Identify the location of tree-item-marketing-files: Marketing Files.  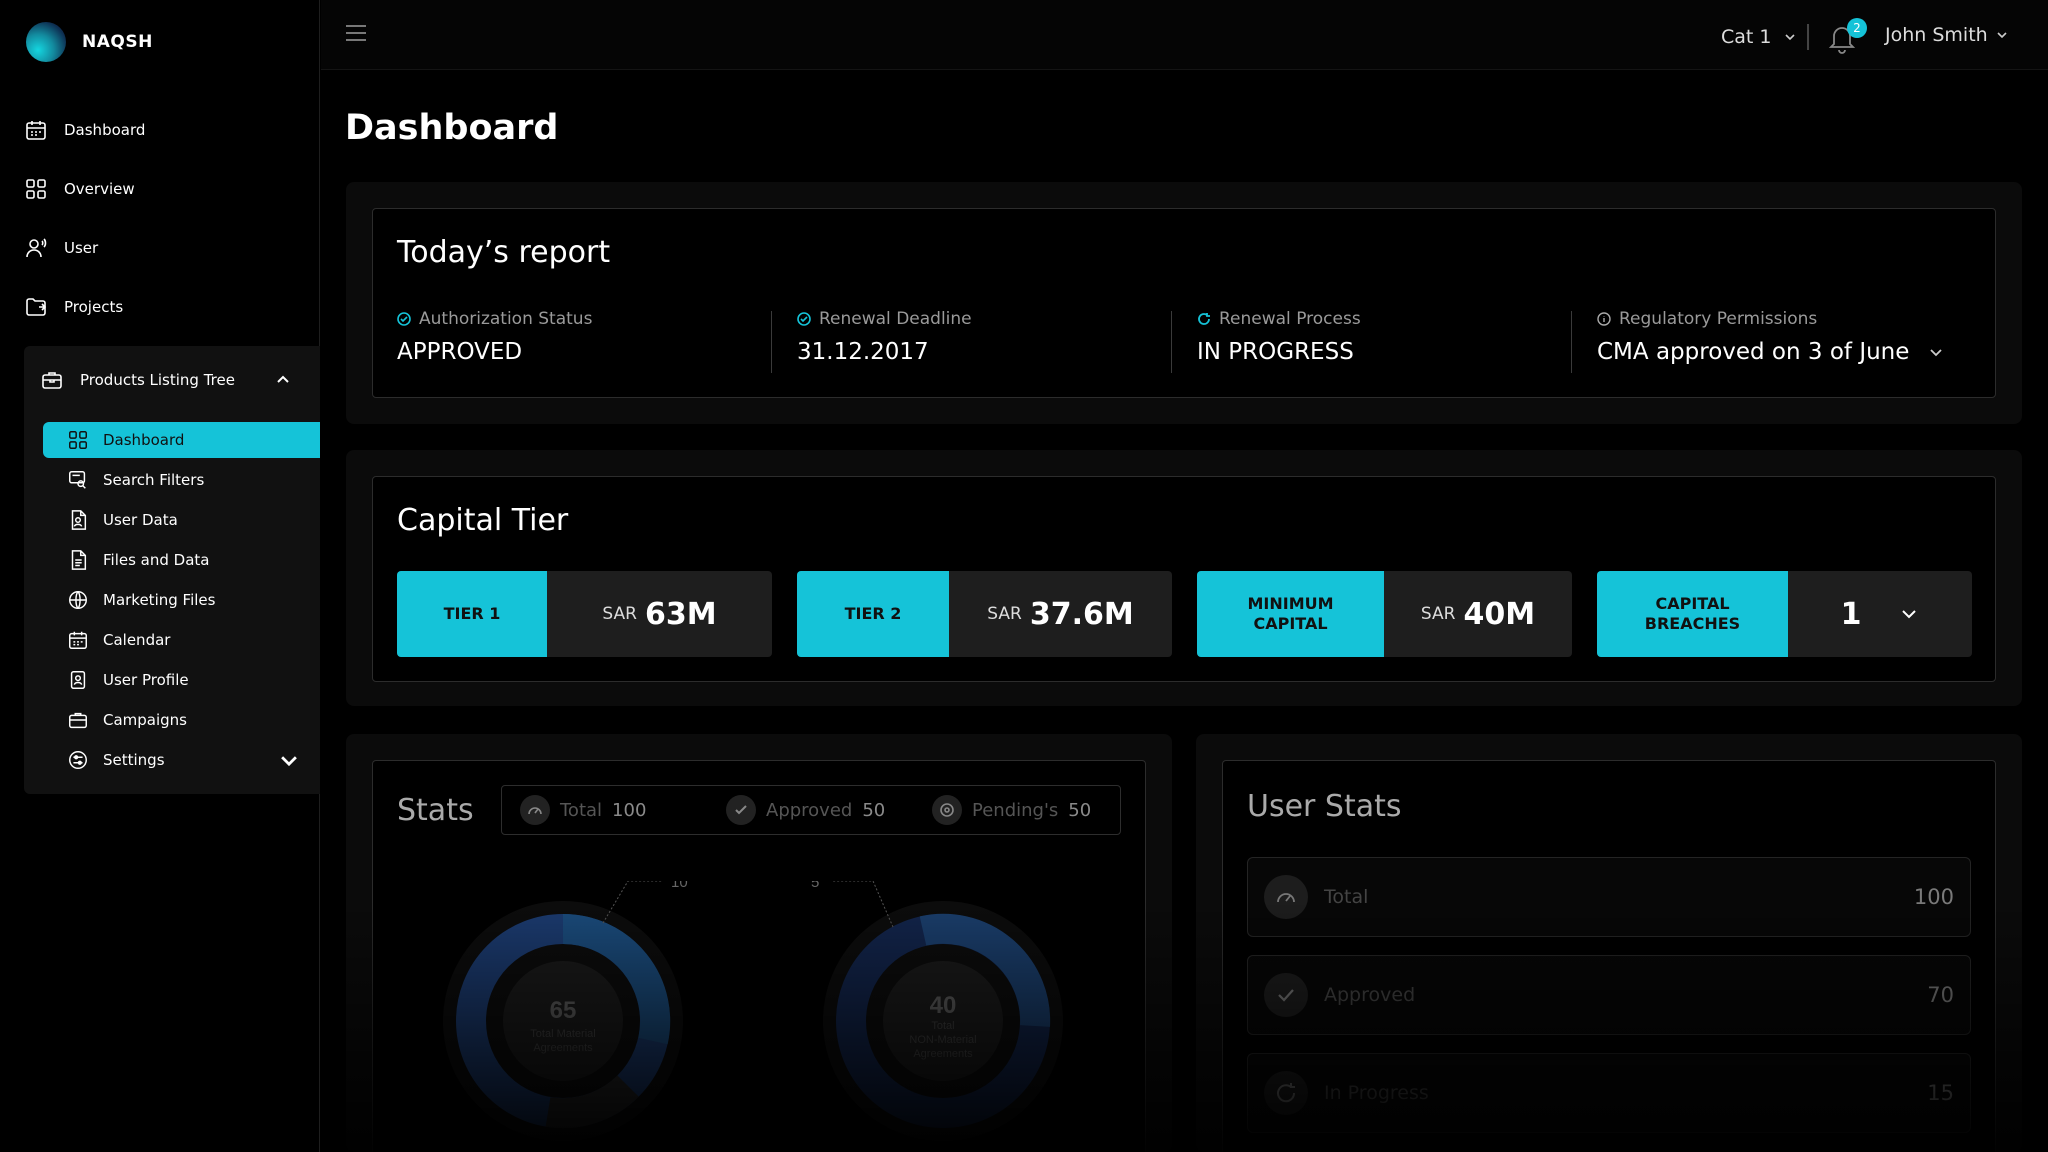
(181, 600).